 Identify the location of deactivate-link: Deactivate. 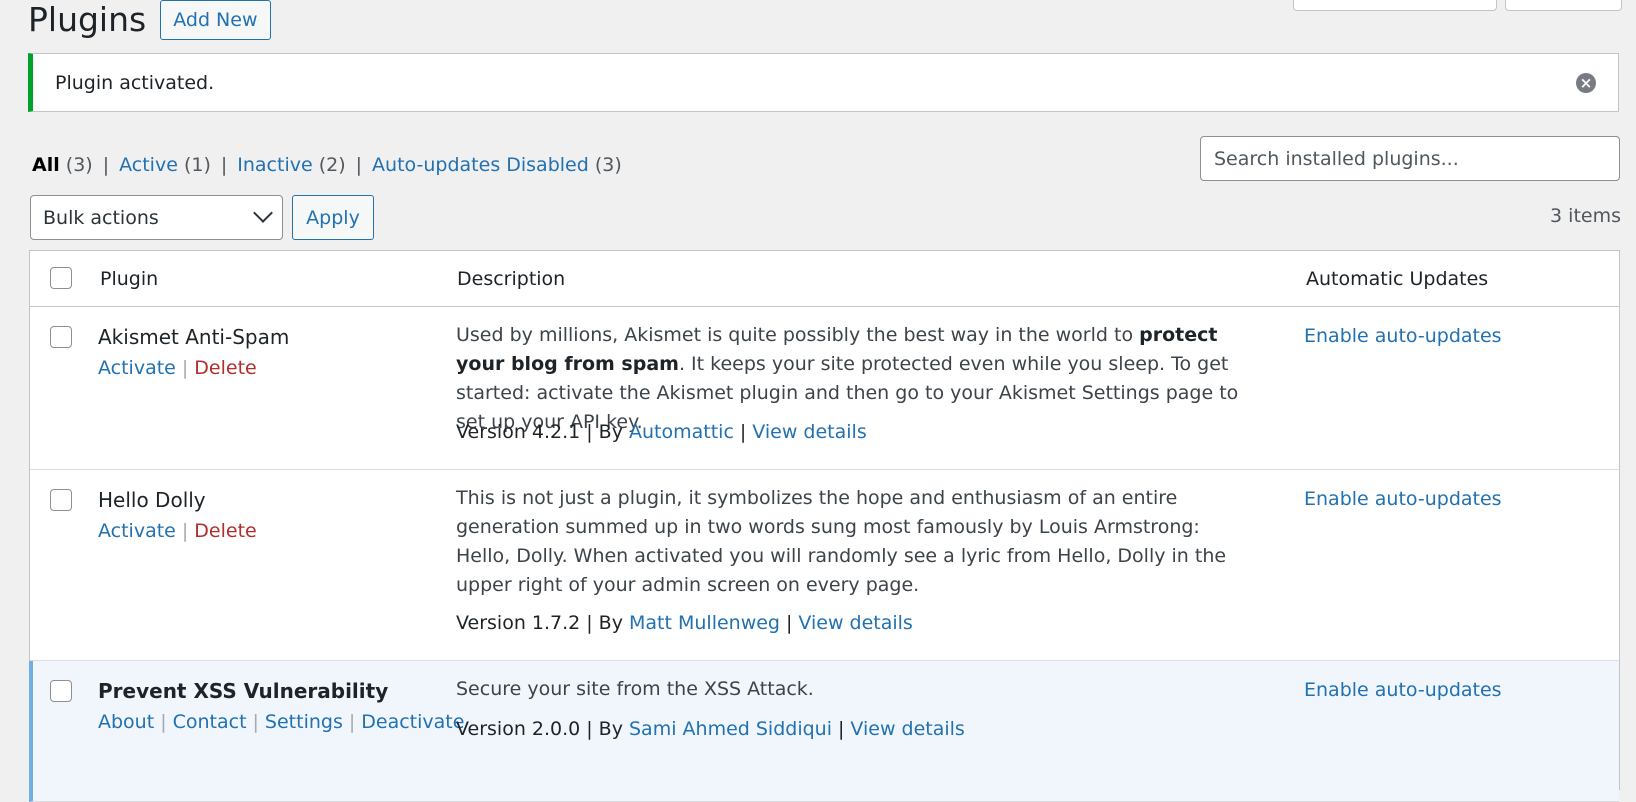
(412, 722).